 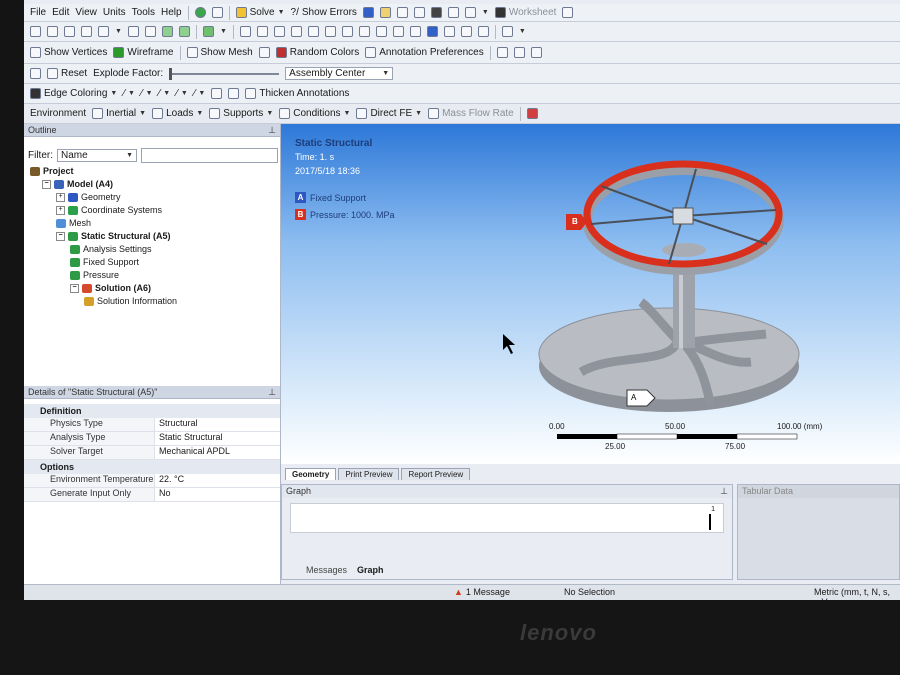 What do you see at coordinates (502, 52) in the screenshot?
I see `dimension-icon` at bounding box center [502, 52].